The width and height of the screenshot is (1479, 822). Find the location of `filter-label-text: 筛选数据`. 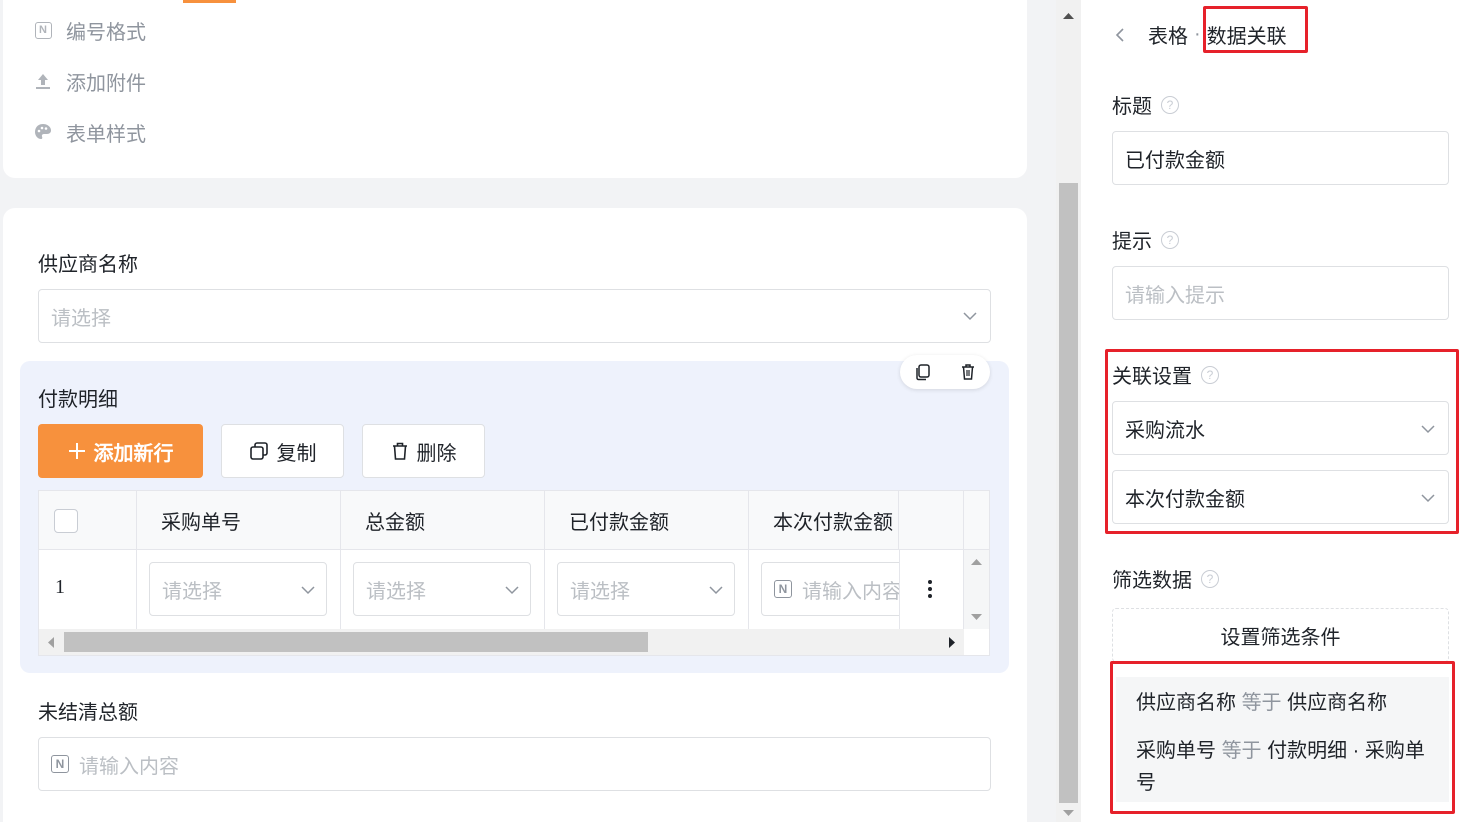

filter-label-text: 筛选数据 is located at coordinates (1152, 581).